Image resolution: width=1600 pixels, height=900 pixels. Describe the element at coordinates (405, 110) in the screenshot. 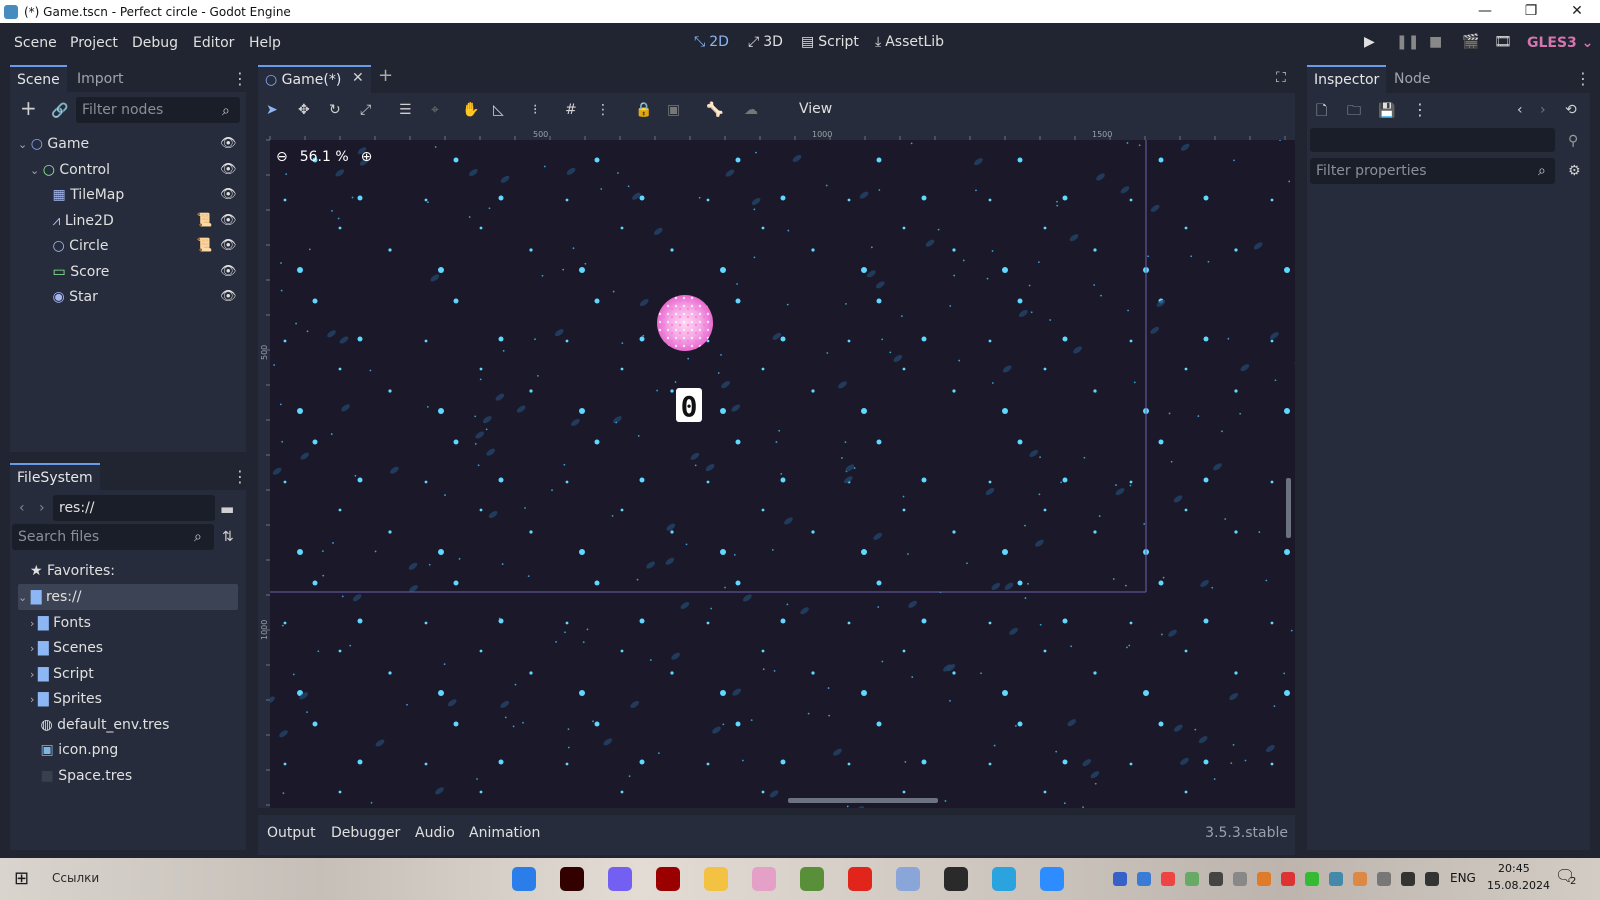

I see `list-select-icon: ☰` at that location.